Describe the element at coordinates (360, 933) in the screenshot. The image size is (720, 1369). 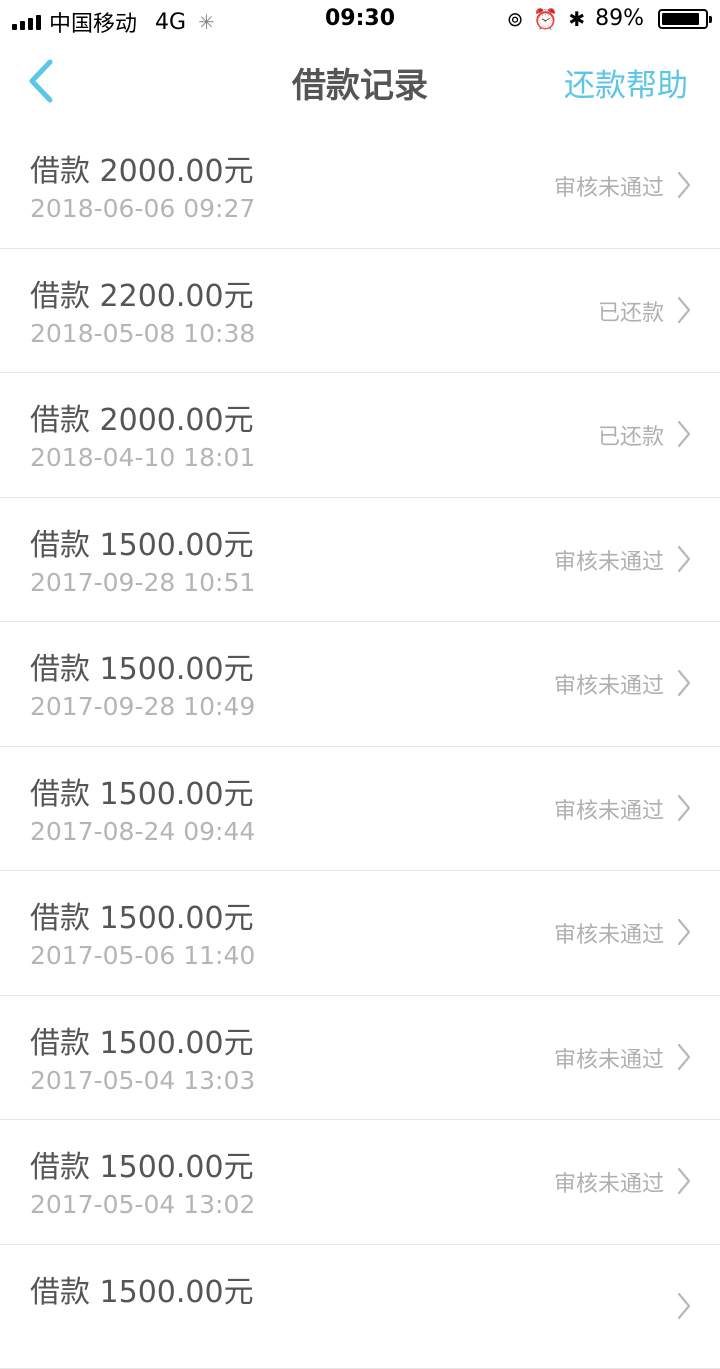
I see `loan-record-row: 借款 1500.00元 2017-05-06 11:40 审核未通过` at that location.